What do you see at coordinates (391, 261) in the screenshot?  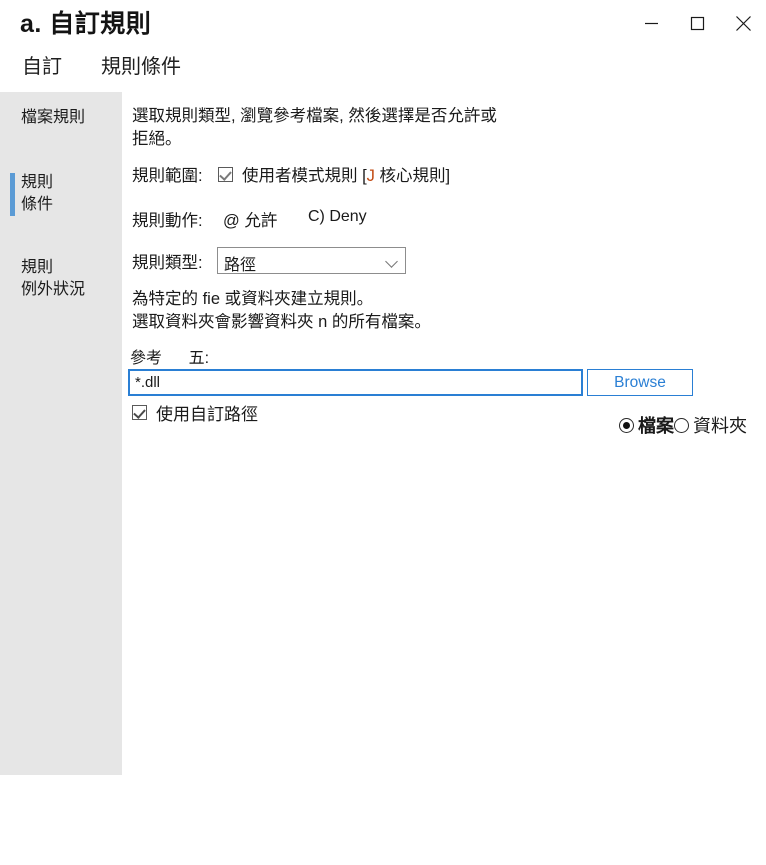 I see `chevron-down-icon` at bounding box center [391, 261].